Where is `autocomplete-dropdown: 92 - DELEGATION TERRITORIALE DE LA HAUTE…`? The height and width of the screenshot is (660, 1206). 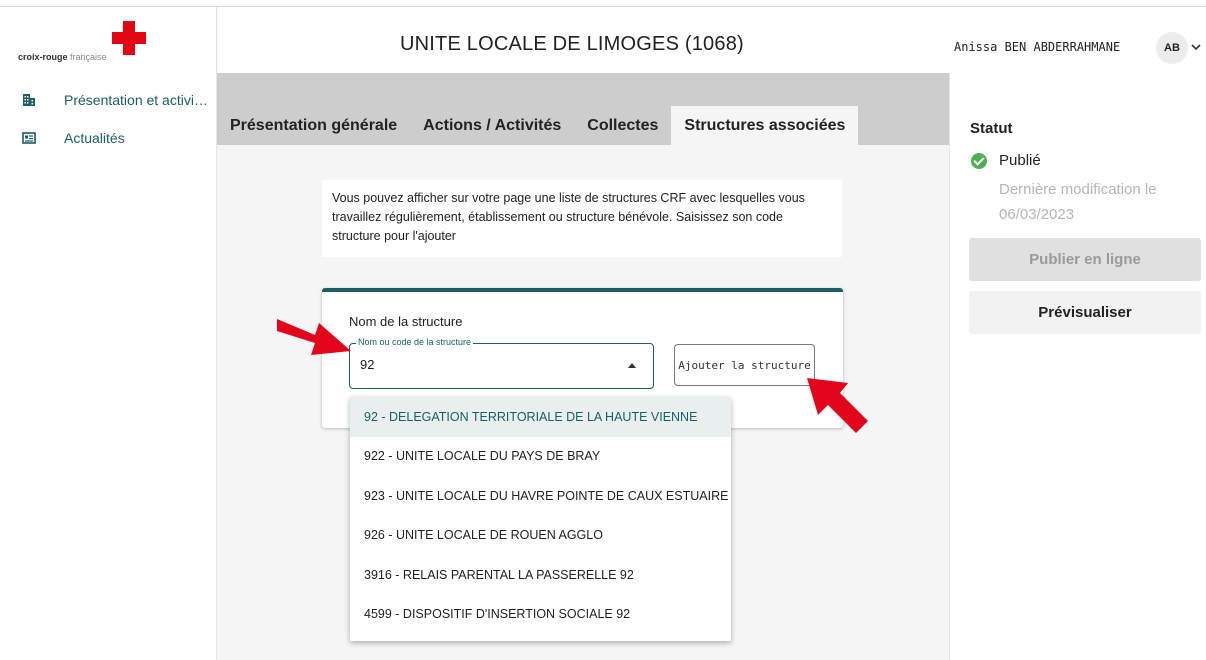 autocomplete-dropdown: 92 - DELEGATION TERRITORIALE DE LA HAUTE… is located at coordinates (540, 519).